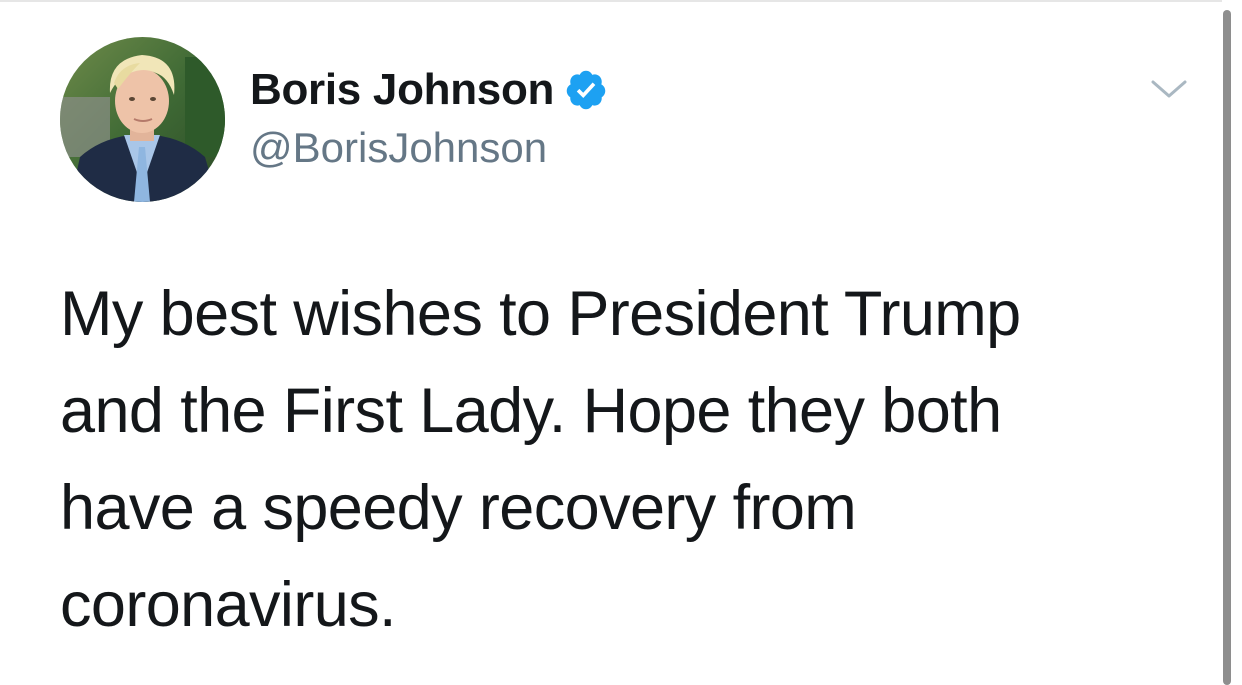  Describe the element at coordinates (1169, 89) in the screenshot. I see `chevron-down-icon` at that location.